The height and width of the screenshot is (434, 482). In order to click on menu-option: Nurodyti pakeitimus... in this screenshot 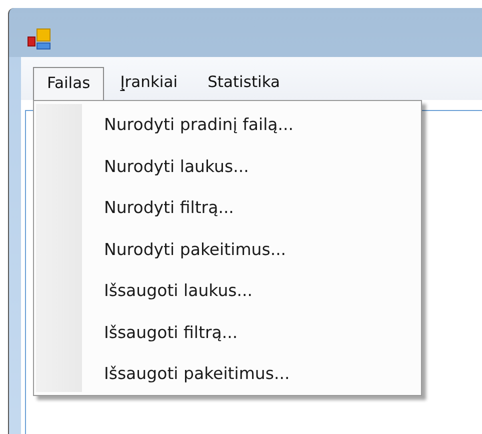, I will do `click(199, 249)`.